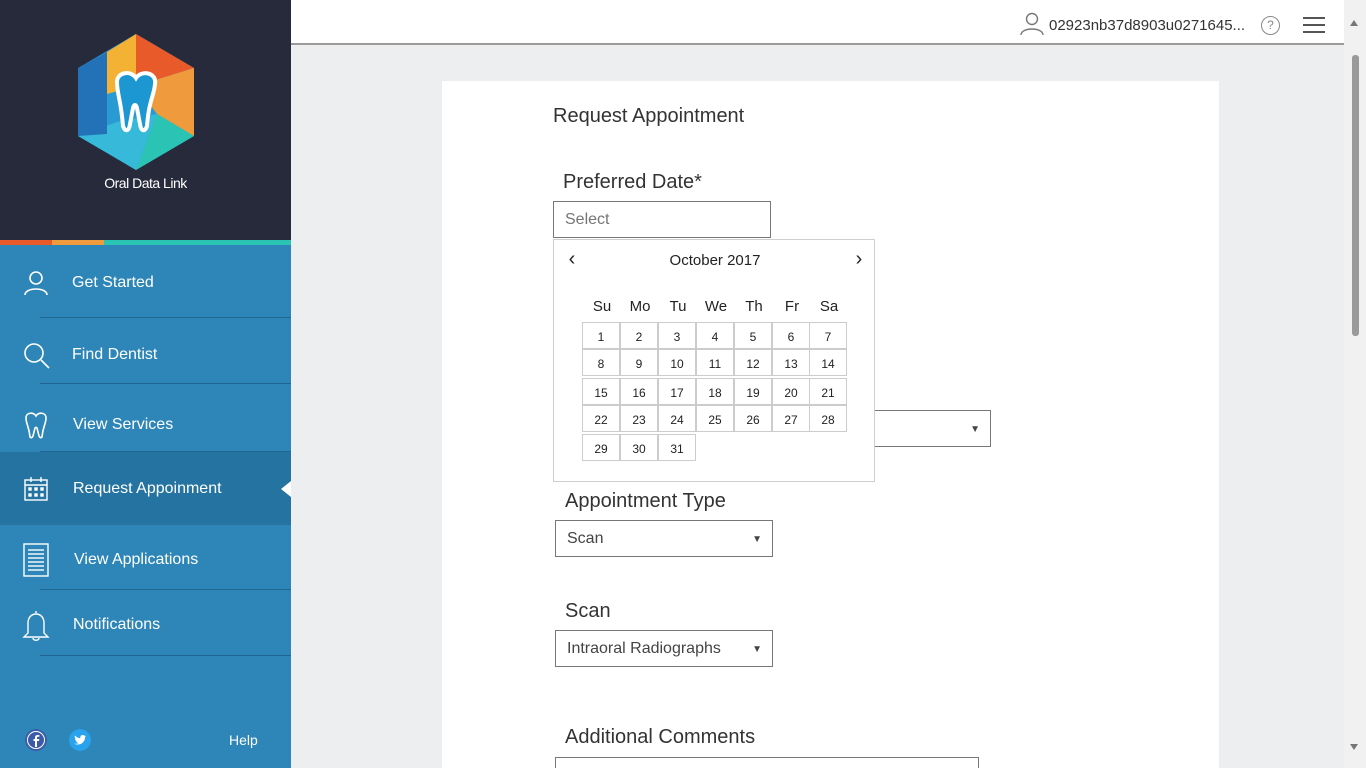 This screenshot has width=1366, height=768. Describe the element at coordinates (1270, 25) in the screenshot. I see `help-icon: ?` at that location.